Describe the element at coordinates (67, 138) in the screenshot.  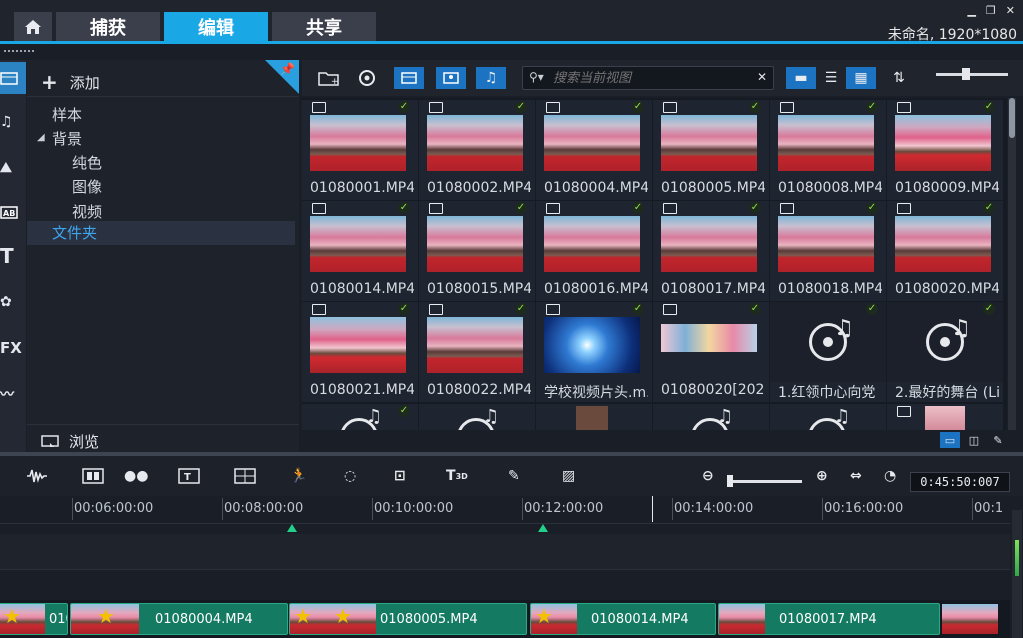
I see `tree-item-background: 背景` at that location.